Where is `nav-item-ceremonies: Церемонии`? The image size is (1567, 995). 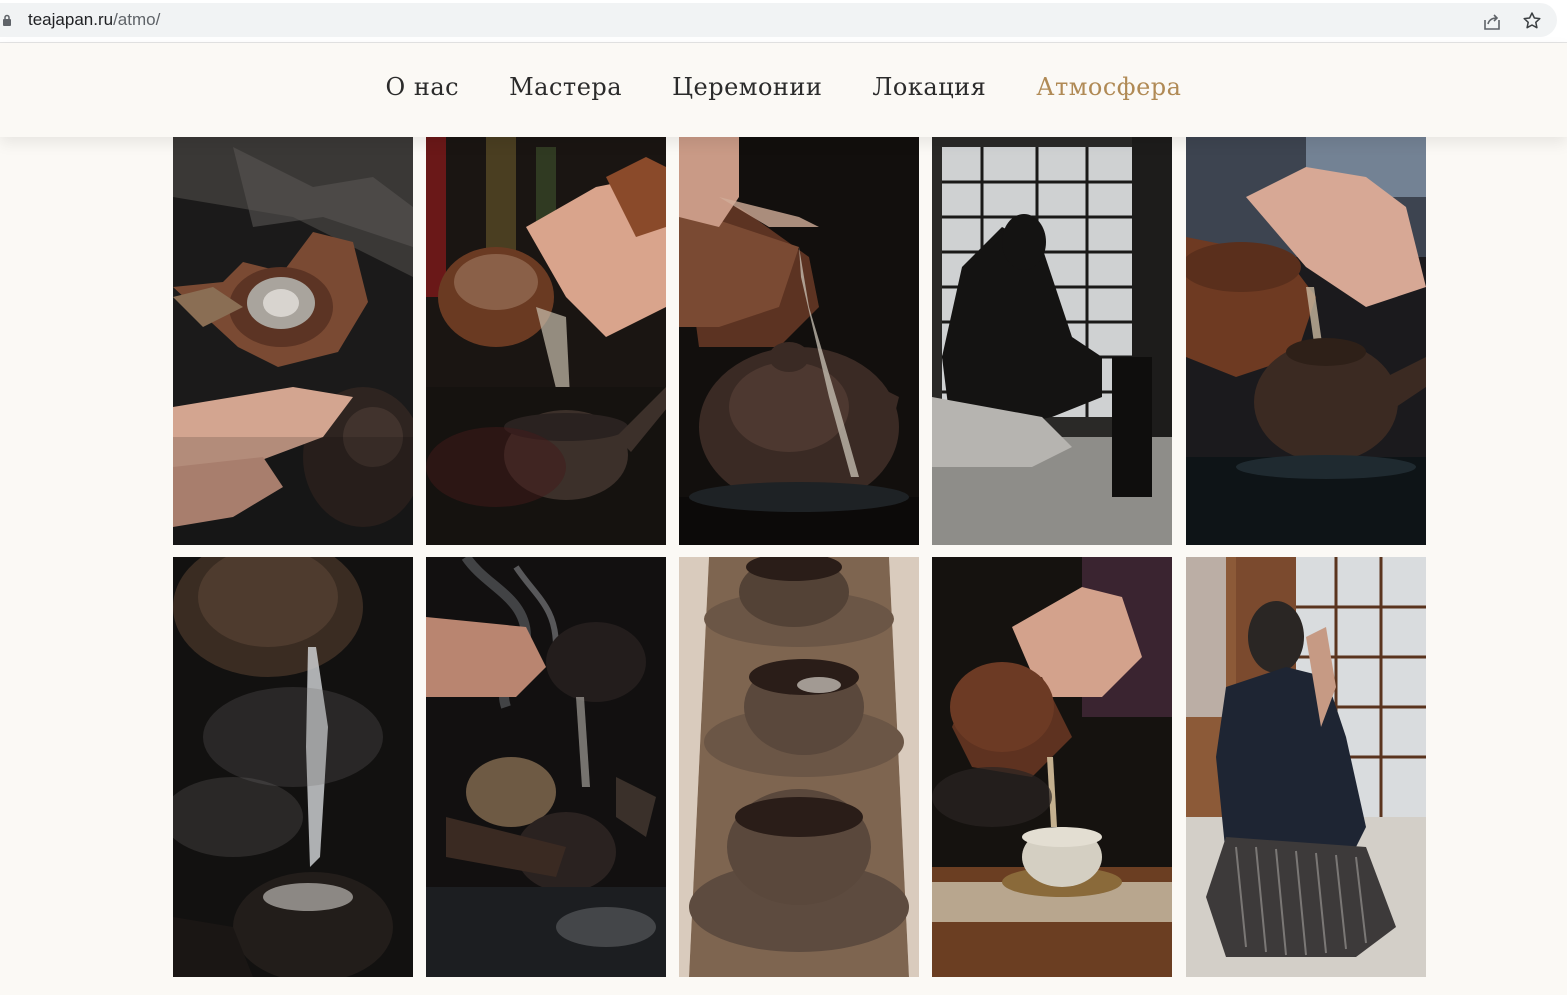 nav-item-ceremonies: Церемонии is located at coordinates (747, 87).